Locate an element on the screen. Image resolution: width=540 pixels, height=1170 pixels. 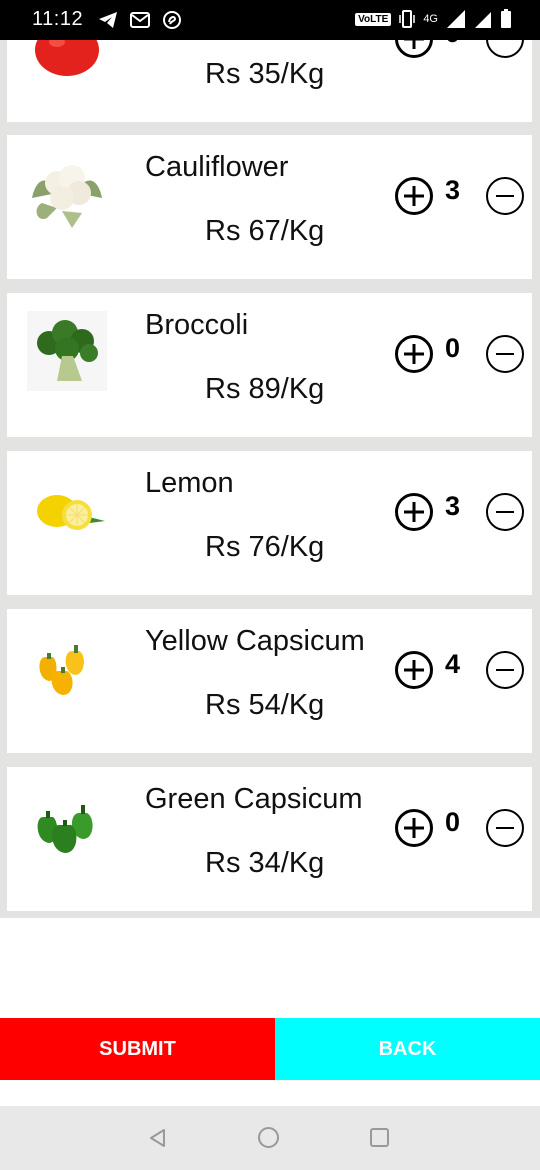
cauliflower-icon is located at coordinates (67, 196).